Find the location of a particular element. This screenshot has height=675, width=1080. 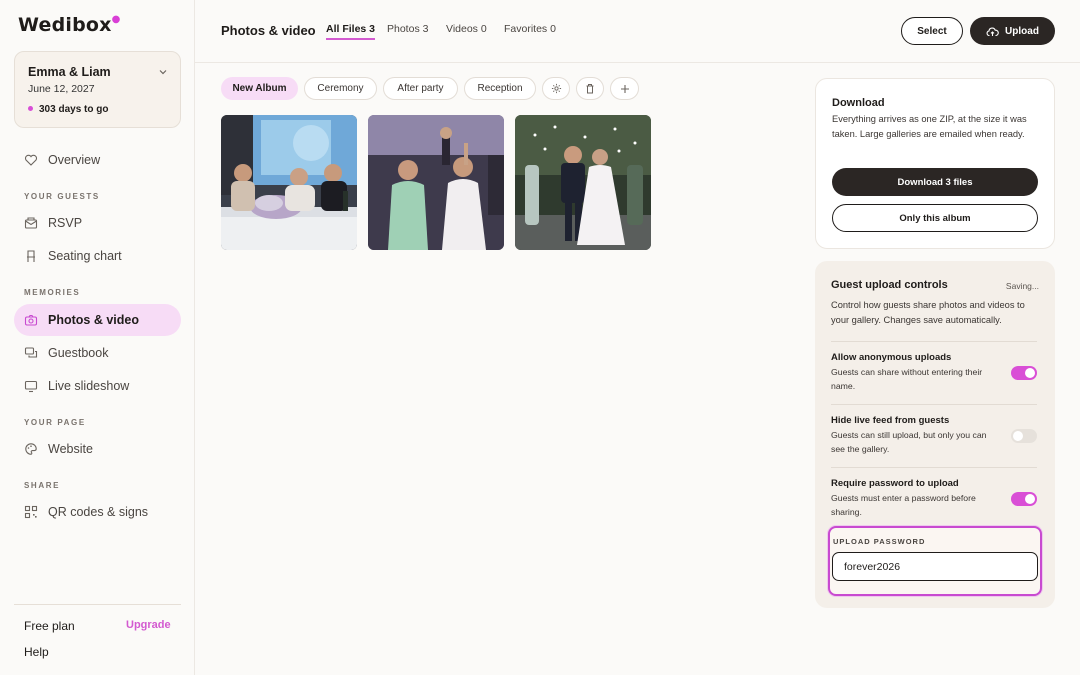

tab-favorites: Favorites 0 is located at coordinates (530, 30).